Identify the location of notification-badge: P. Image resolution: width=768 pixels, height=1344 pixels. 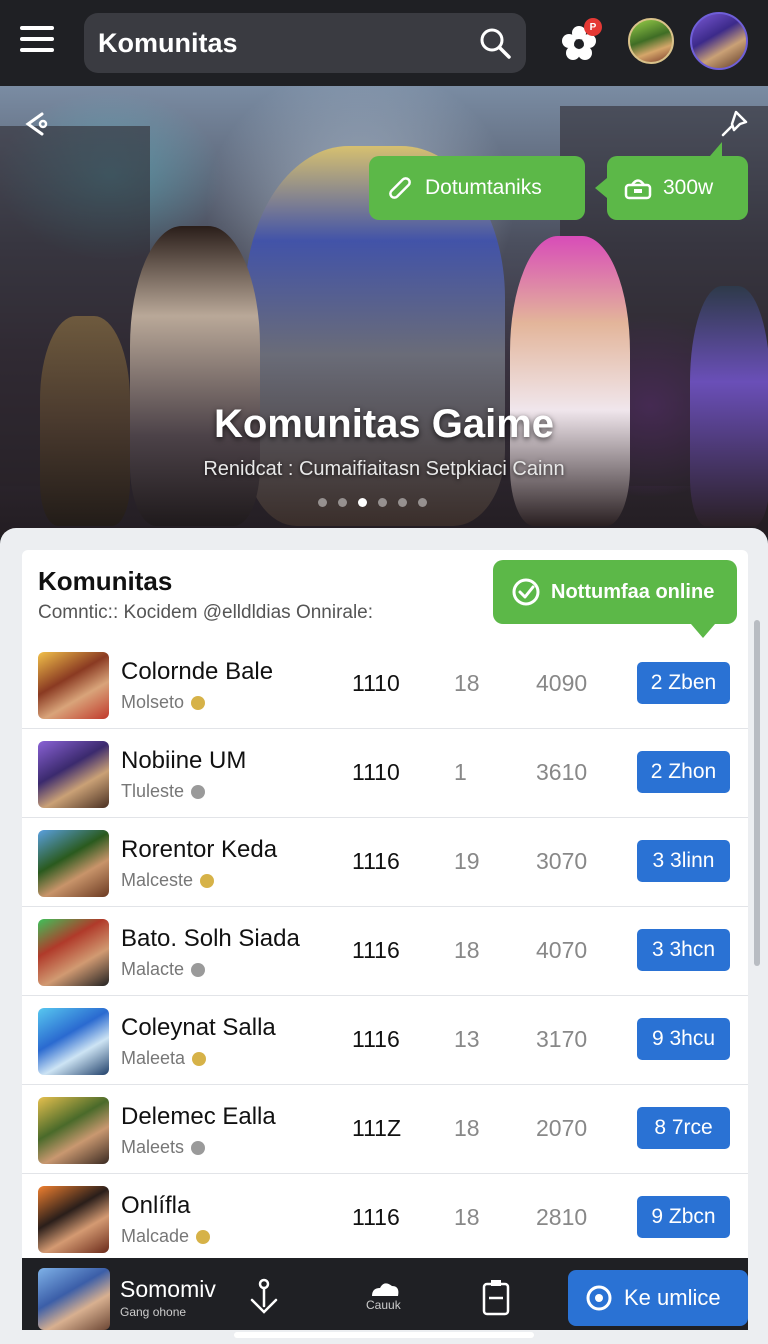
(593, 27).